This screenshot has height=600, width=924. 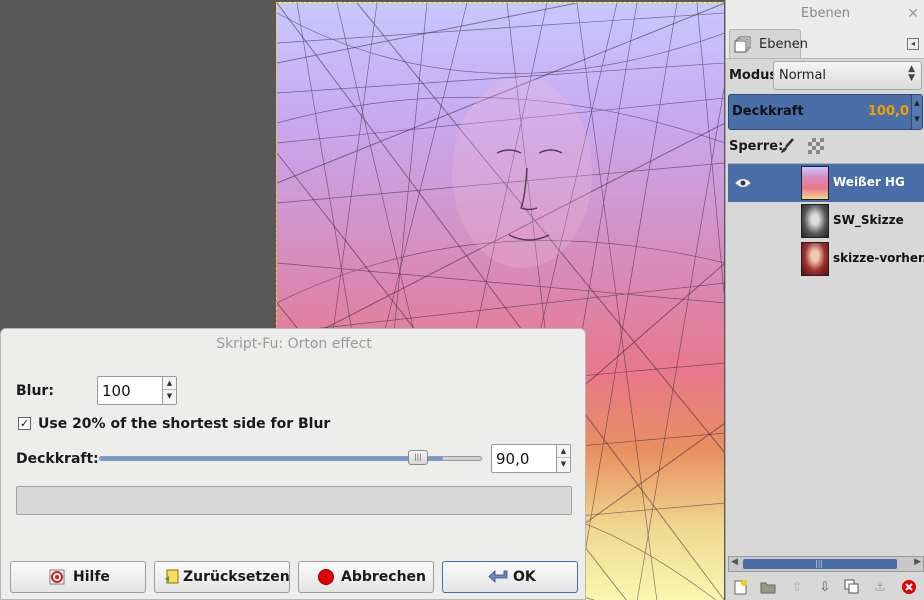 I want to click on opacity-slider-fill, so click(x=271, y=458).